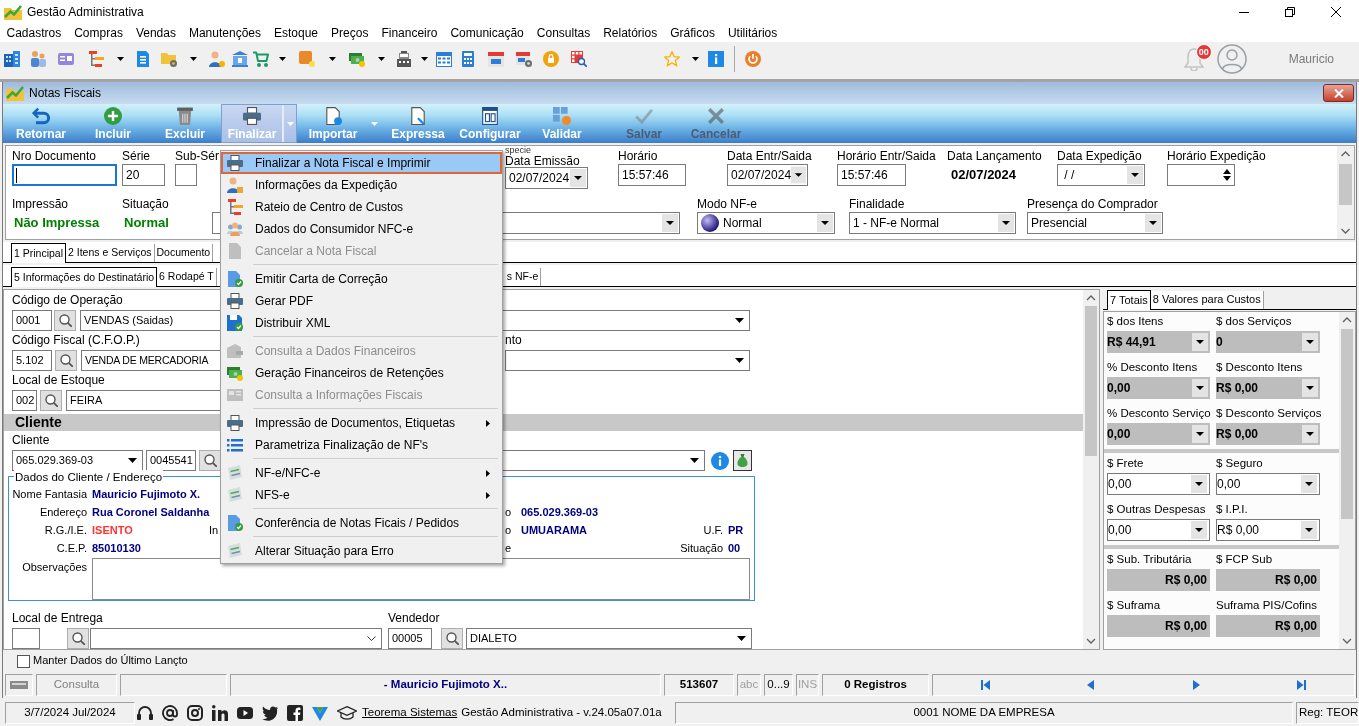  Describe the element at coordinates (216, 59) in the screenshot. I see `person-coin-icon` at that location.